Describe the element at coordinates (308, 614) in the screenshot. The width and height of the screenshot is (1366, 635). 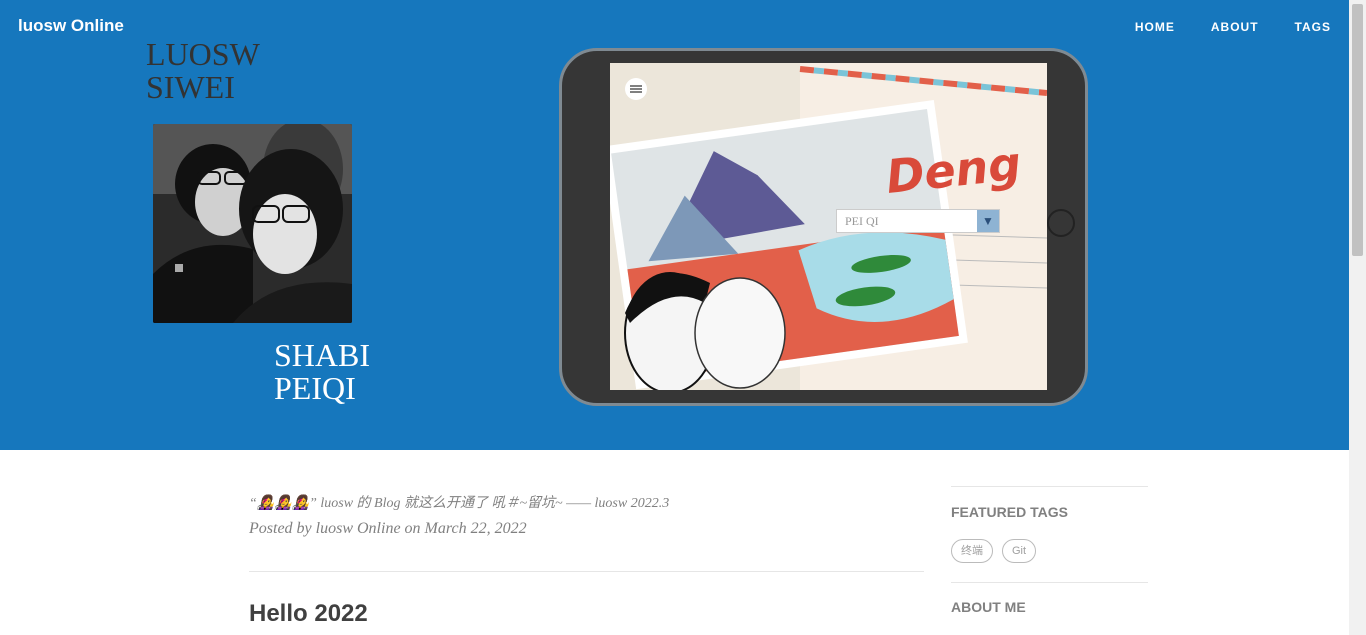
I see `post-title: Hello 2022` at that location.